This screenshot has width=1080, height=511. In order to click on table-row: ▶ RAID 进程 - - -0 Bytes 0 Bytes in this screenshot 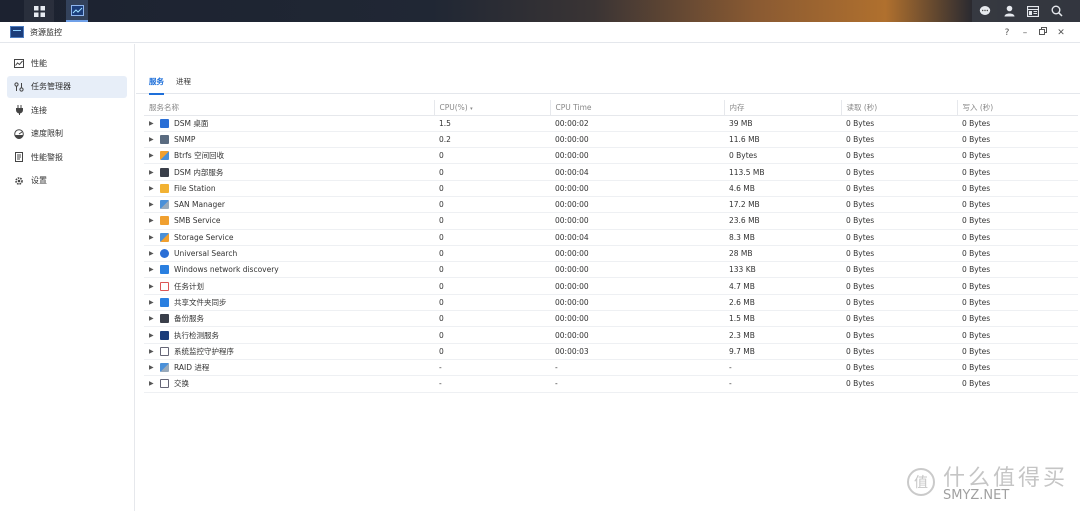, I will do `click(611, 368)`.